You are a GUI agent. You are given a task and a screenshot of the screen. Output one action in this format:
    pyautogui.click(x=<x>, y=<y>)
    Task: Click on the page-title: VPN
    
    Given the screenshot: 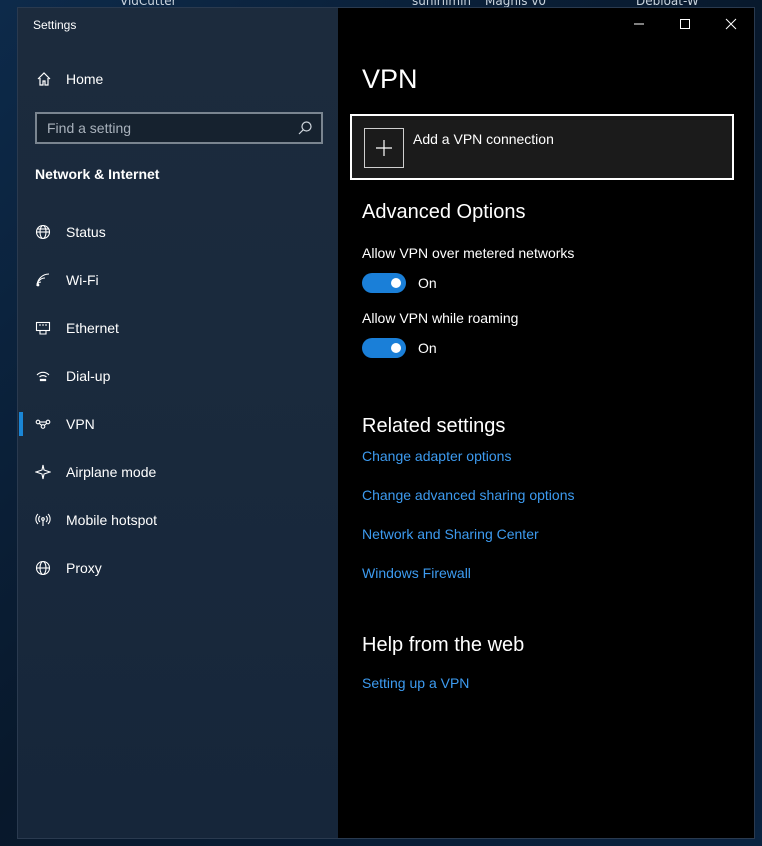 What is the action you would take?
    pyautogui.click(x=390, y=79)
    